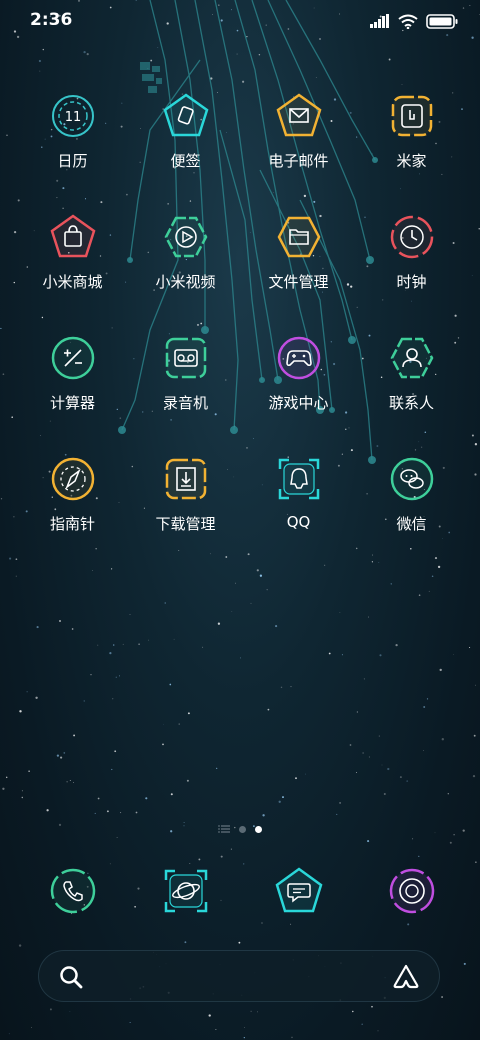  Describe the element at coordinates (411, 373) in the screenshot. I see `app-contacts: 联系人` at that location.